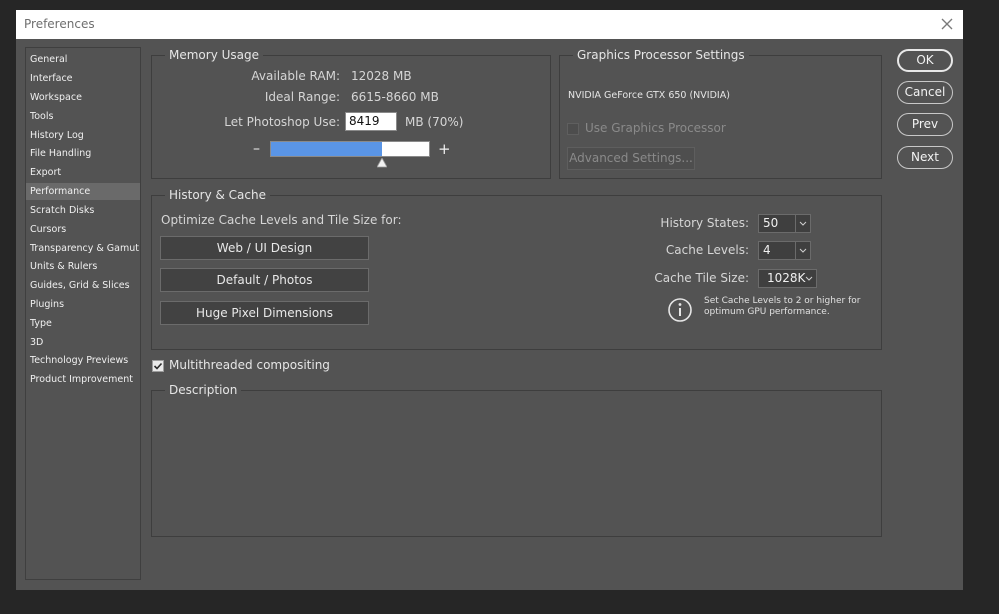  I want to click on sidebar-item-guides-grid-slices: Guides, Grid & Slices, so click(83, 285).